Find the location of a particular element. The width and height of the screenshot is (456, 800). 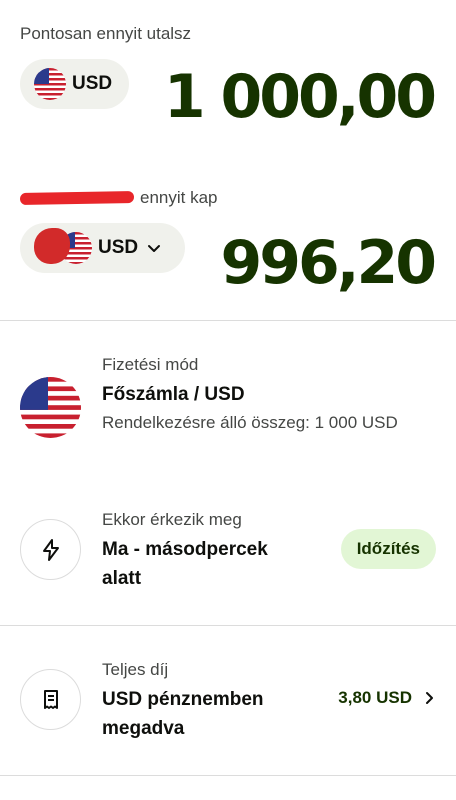

send-currency-selector: USD is located at coordinates (74, 84).